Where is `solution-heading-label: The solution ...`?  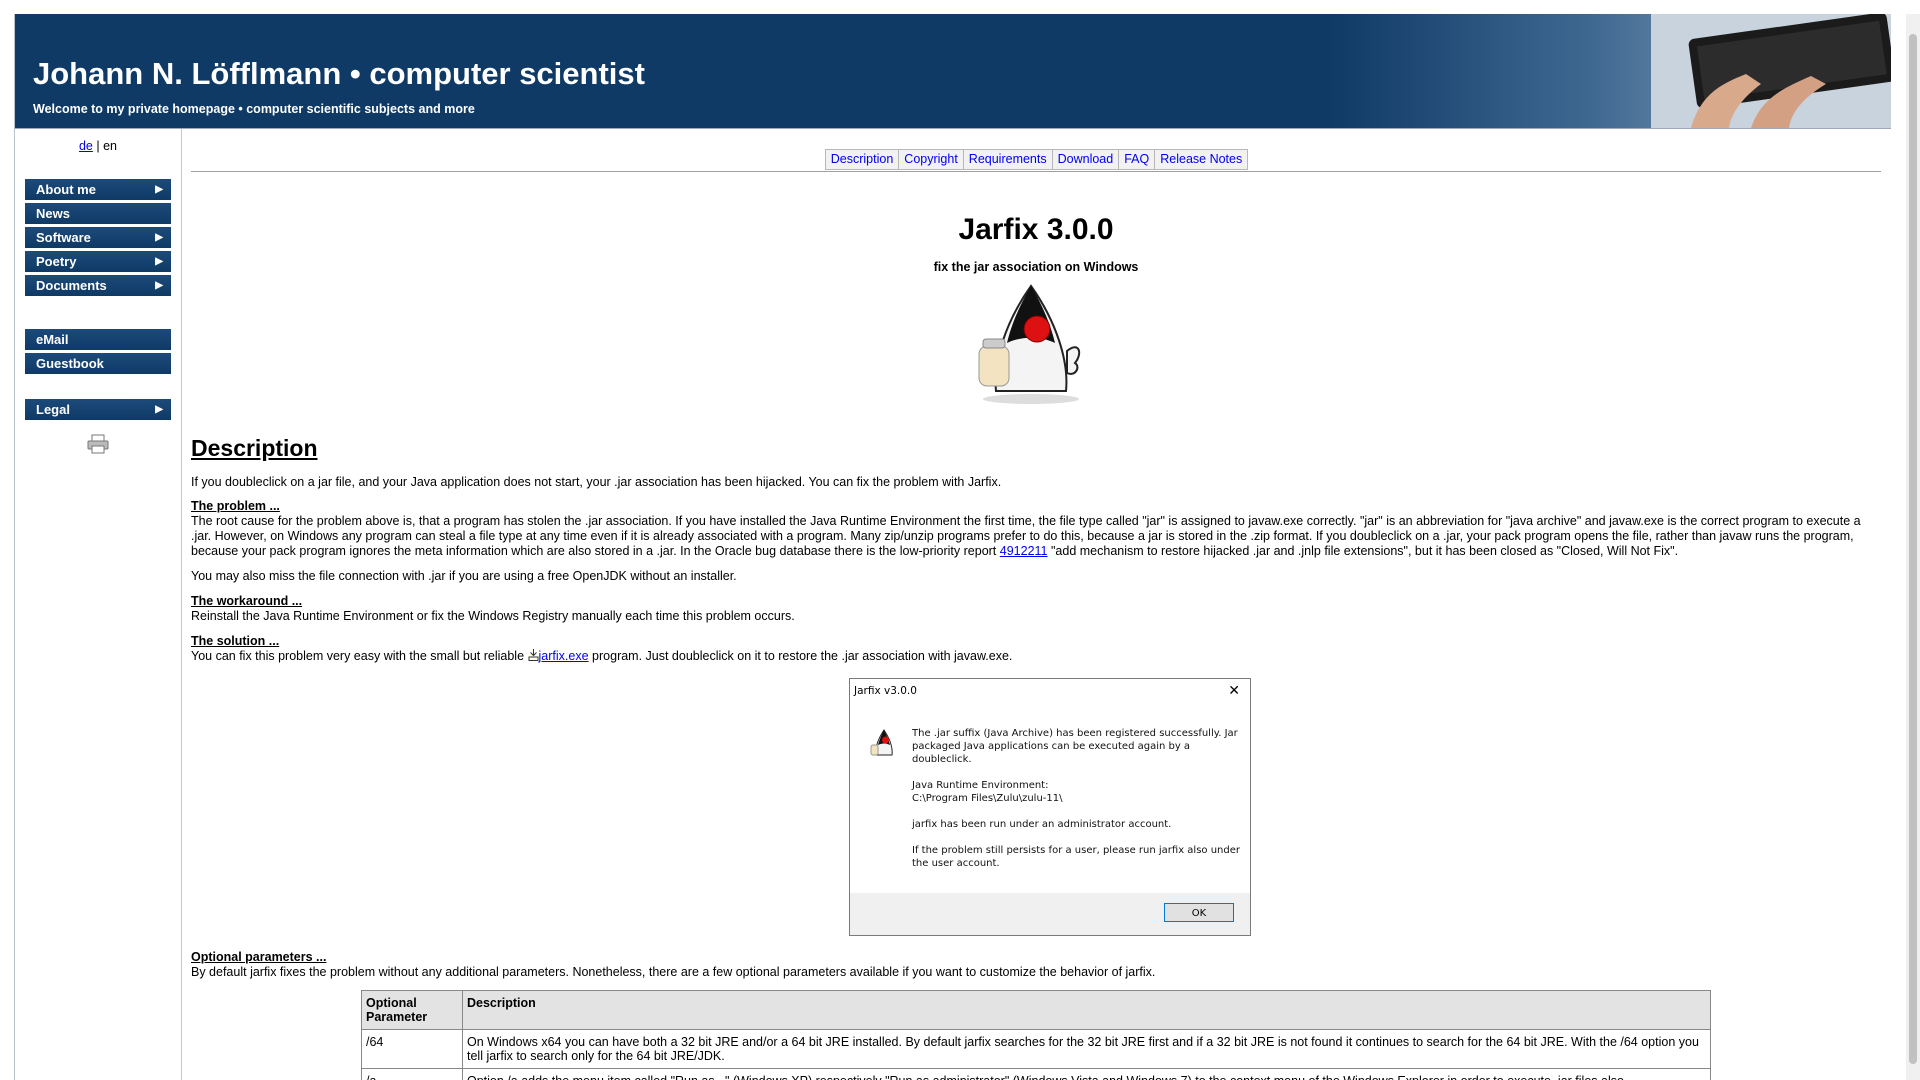
solution-heading-label: The solution ... is located at coordinates (235, 641).